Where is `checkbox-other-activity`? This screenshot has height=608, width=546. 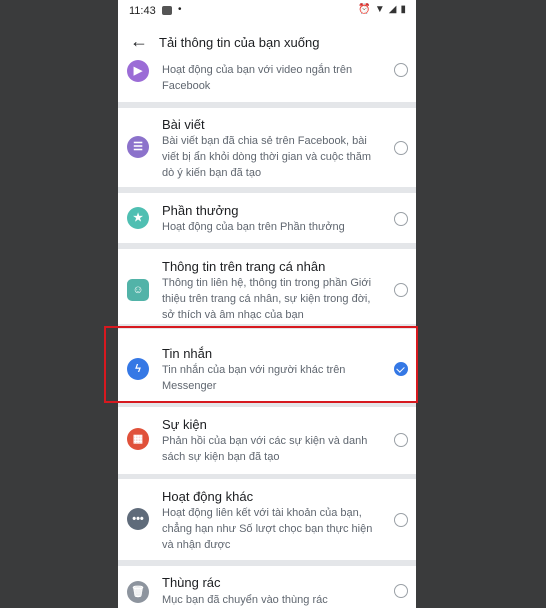 checkbox-other-activity is located at coordinates (401, 520).